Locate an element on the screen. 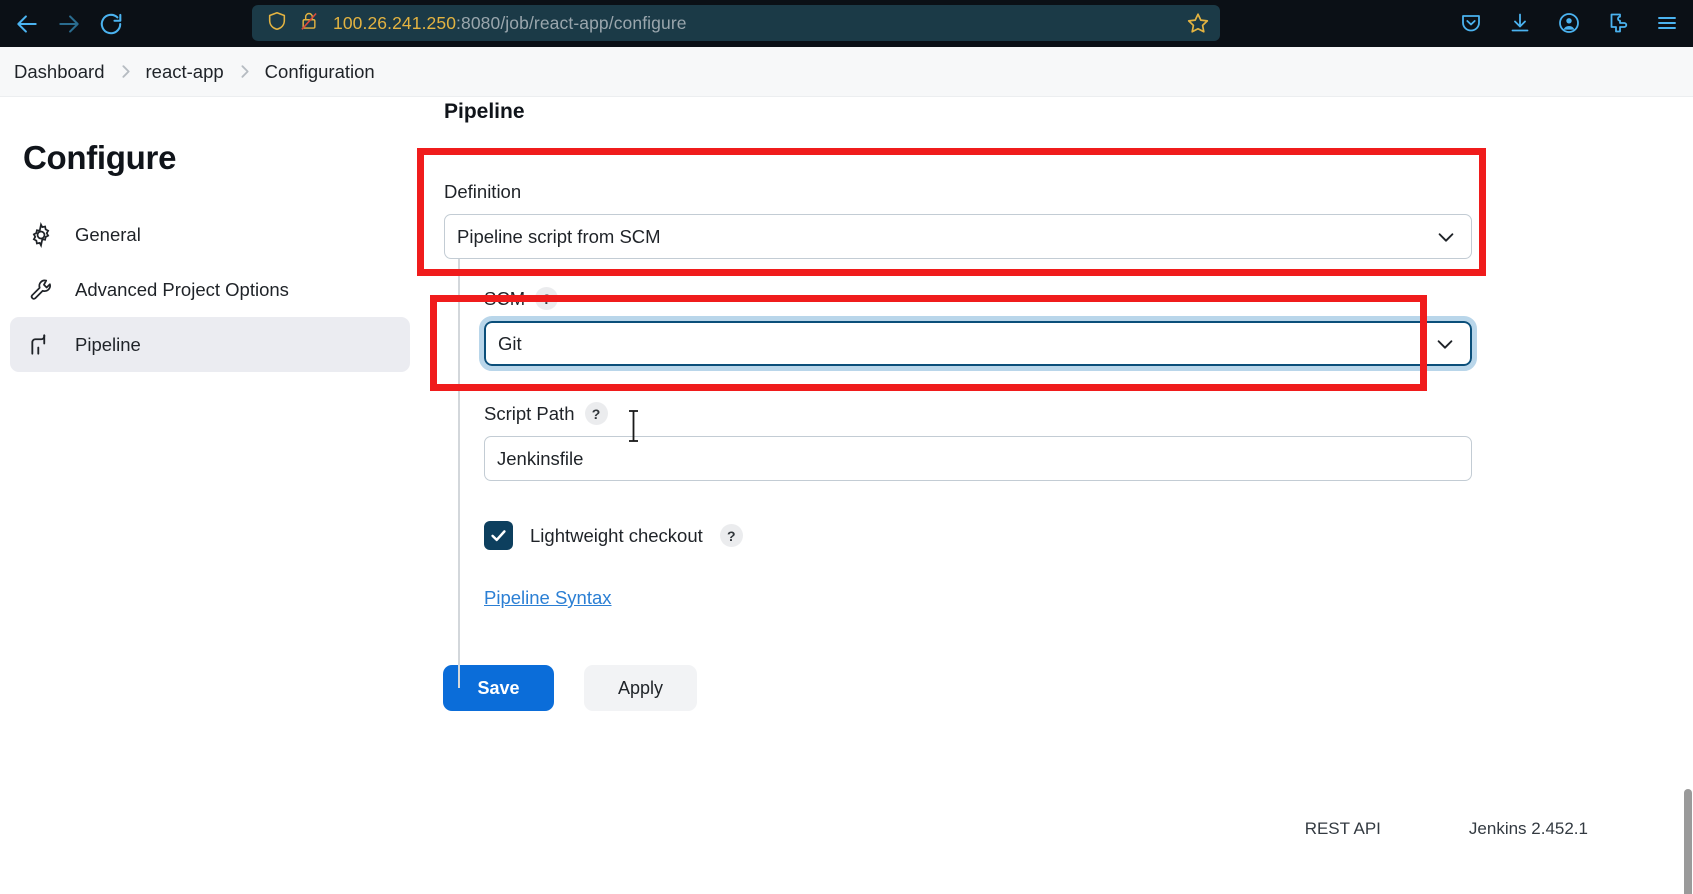 The image size is (1693, 894). sidebar-item-label: Pipeline is located at coordinates (108, 344).